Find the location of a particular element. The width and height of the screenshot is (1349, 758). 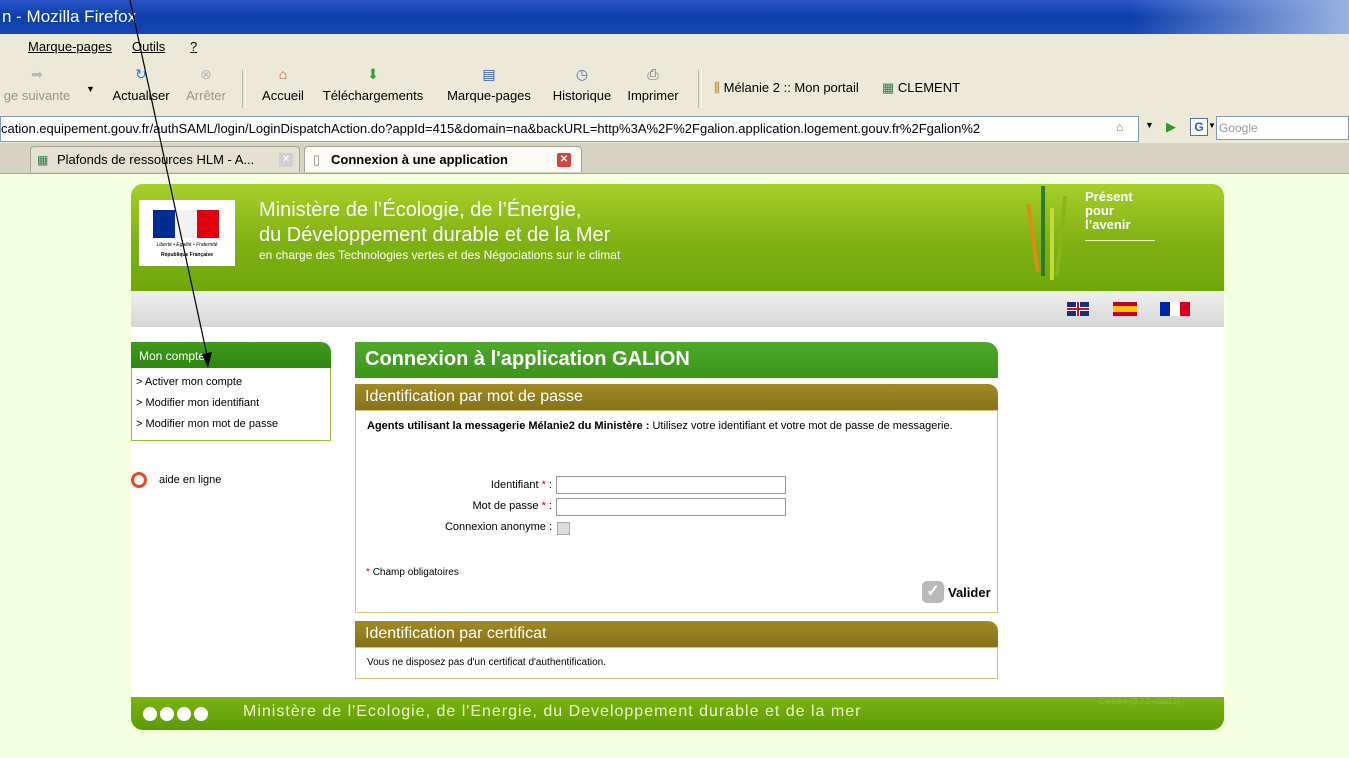

password-input is located at coordinates (671, 507).